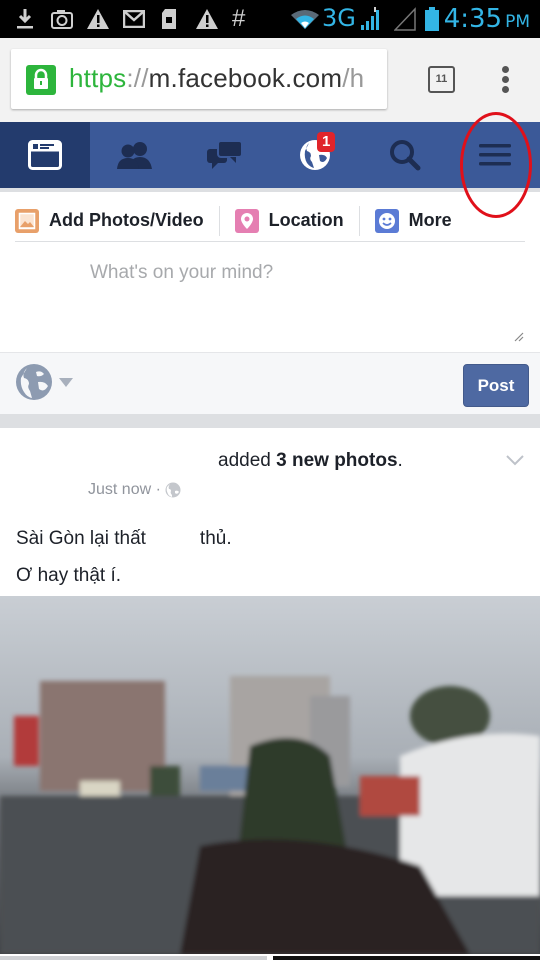 This screenshot has width=540, height=960. I want to click on facebook-nav-bar: 1, so click(270, 155).